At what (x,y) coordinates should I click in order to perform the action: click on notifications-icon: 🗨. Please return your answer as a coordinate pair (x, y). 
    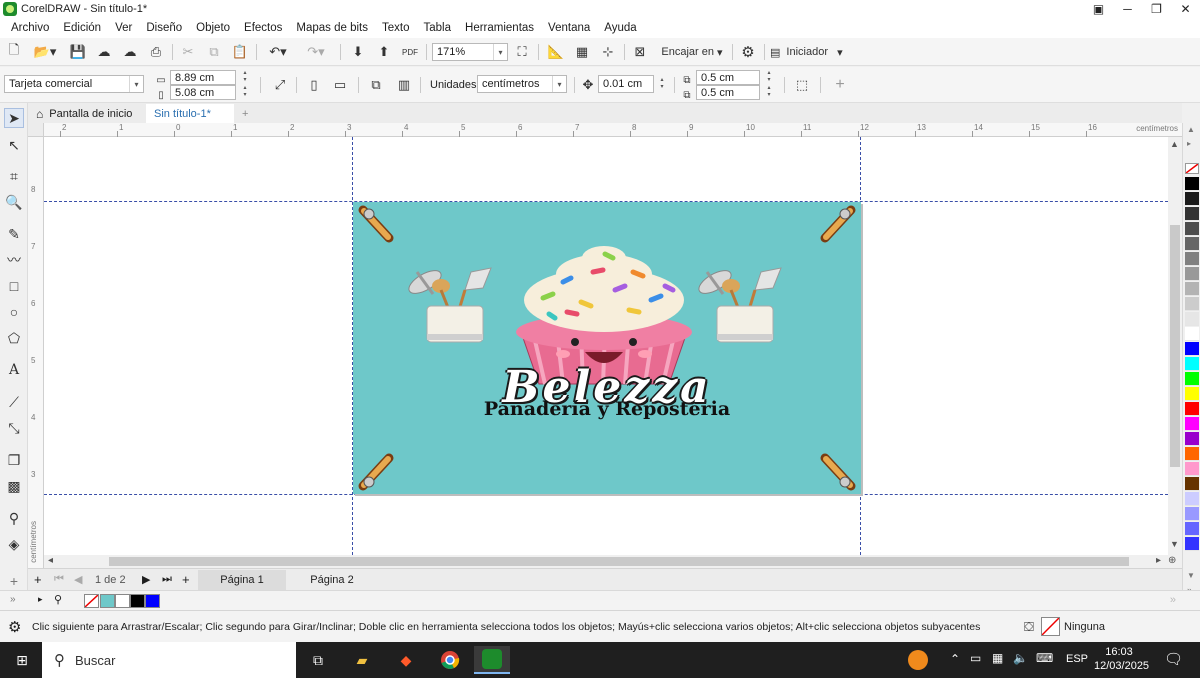
    Looking at the image, I should click on (1173, 659).